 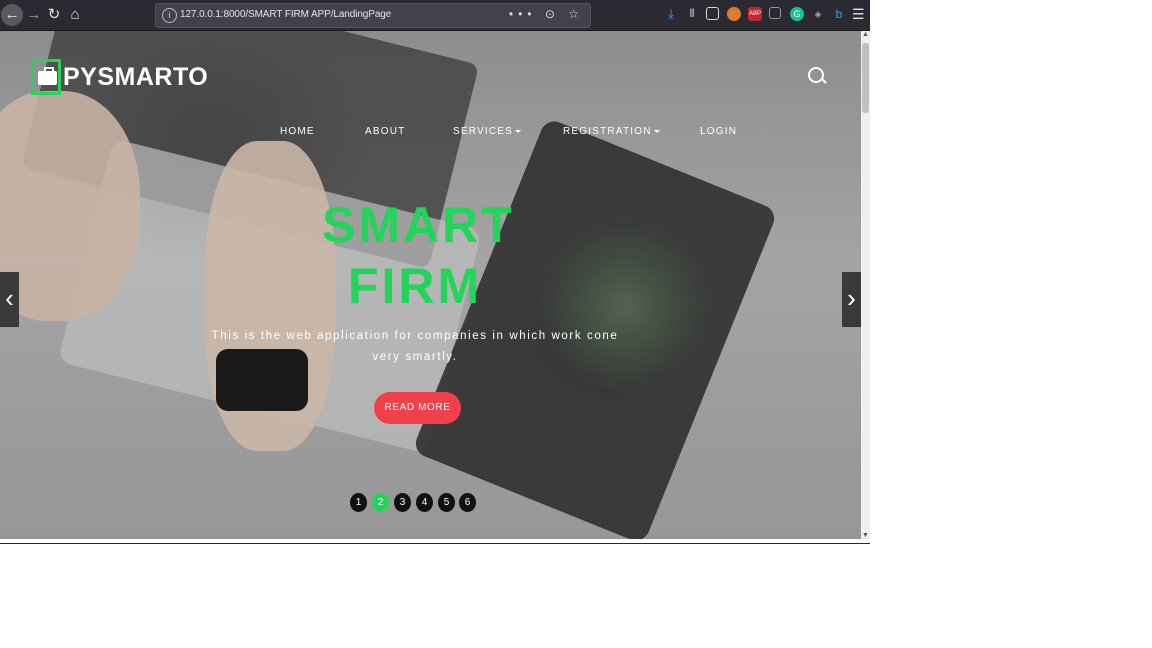 I want to click on carousel-prev-chevron-icon: ‹, so click(x=9, y=299).